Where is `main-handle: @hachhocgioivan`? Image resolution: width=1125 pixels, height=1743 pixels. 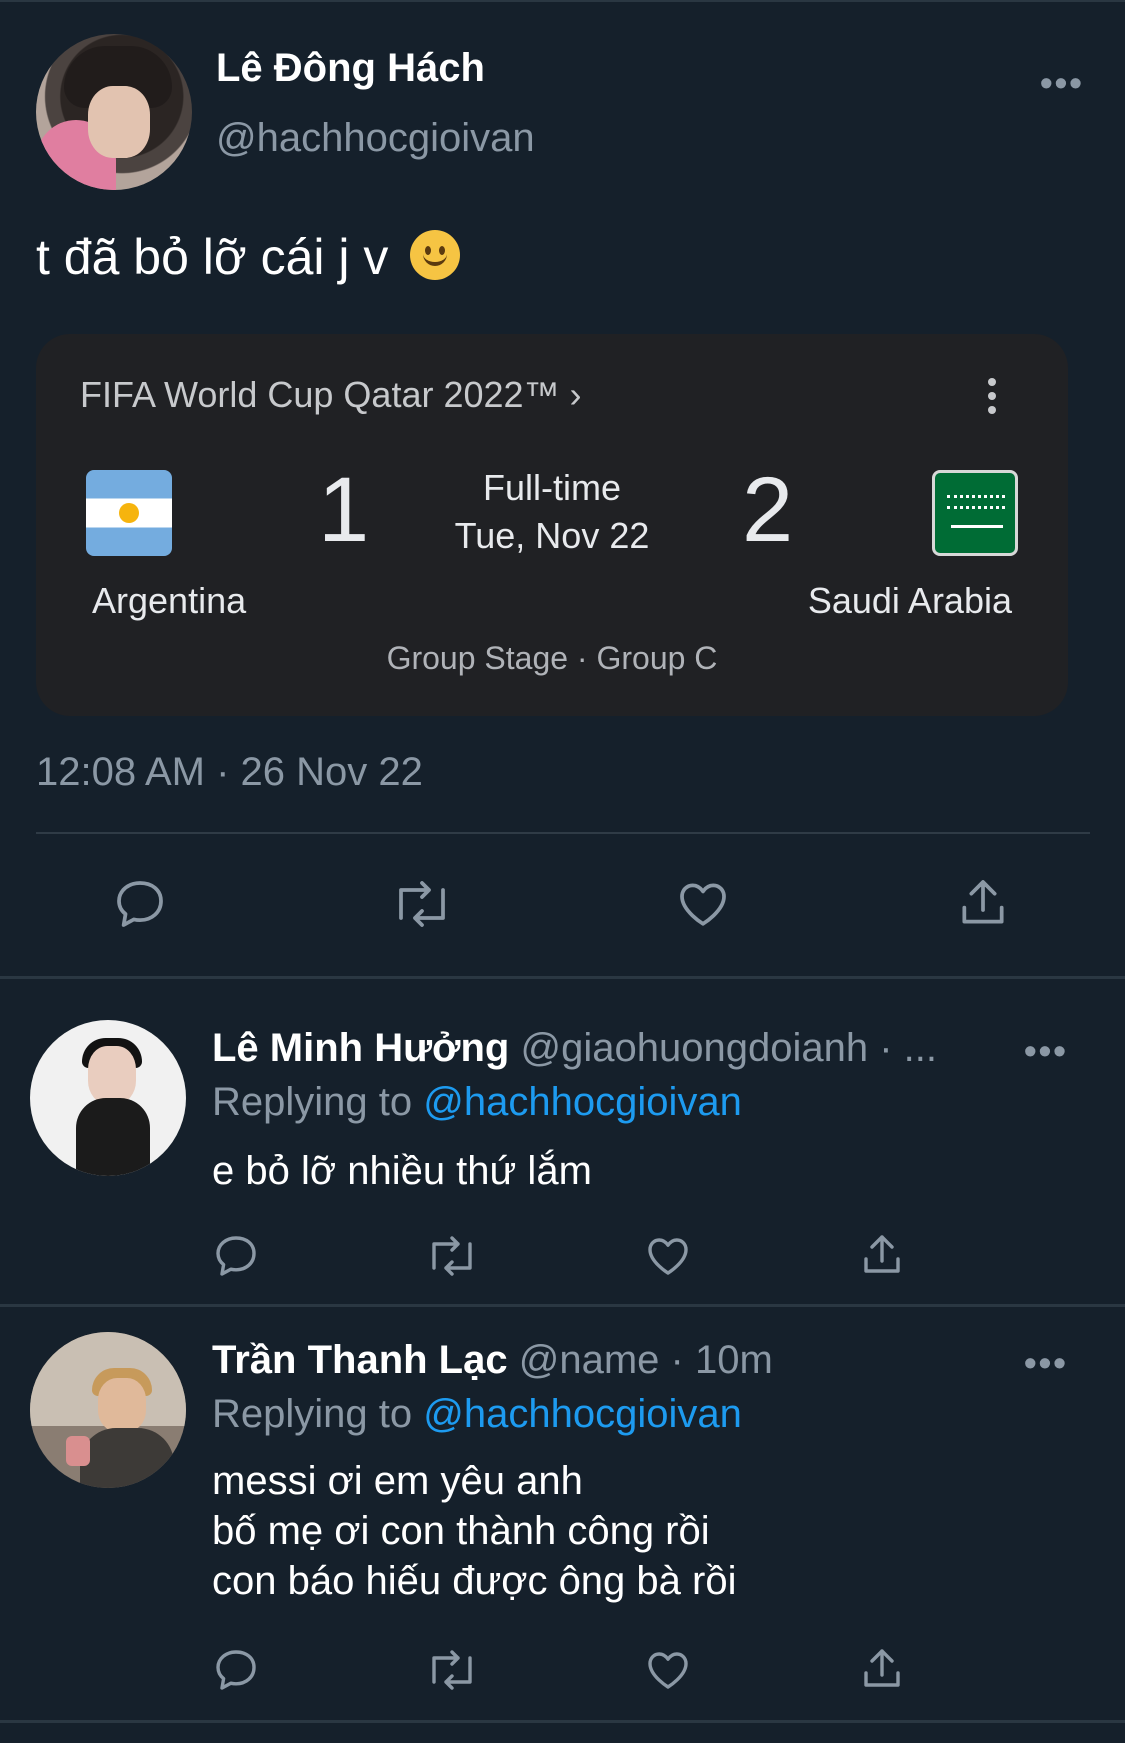
main-handle: @hachhocgioivan is located at coordinates (375, 138).